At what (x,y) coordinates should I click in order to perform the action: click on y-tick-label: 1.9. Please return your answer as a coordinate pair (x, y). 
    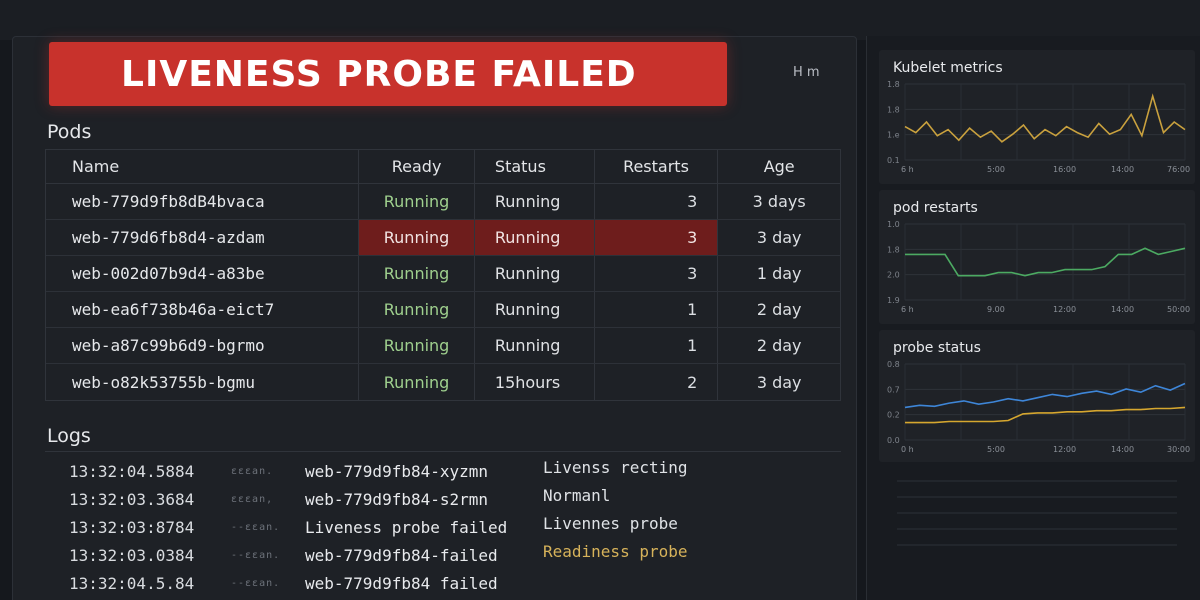
    Looking at the image, I should click on (893, 300).